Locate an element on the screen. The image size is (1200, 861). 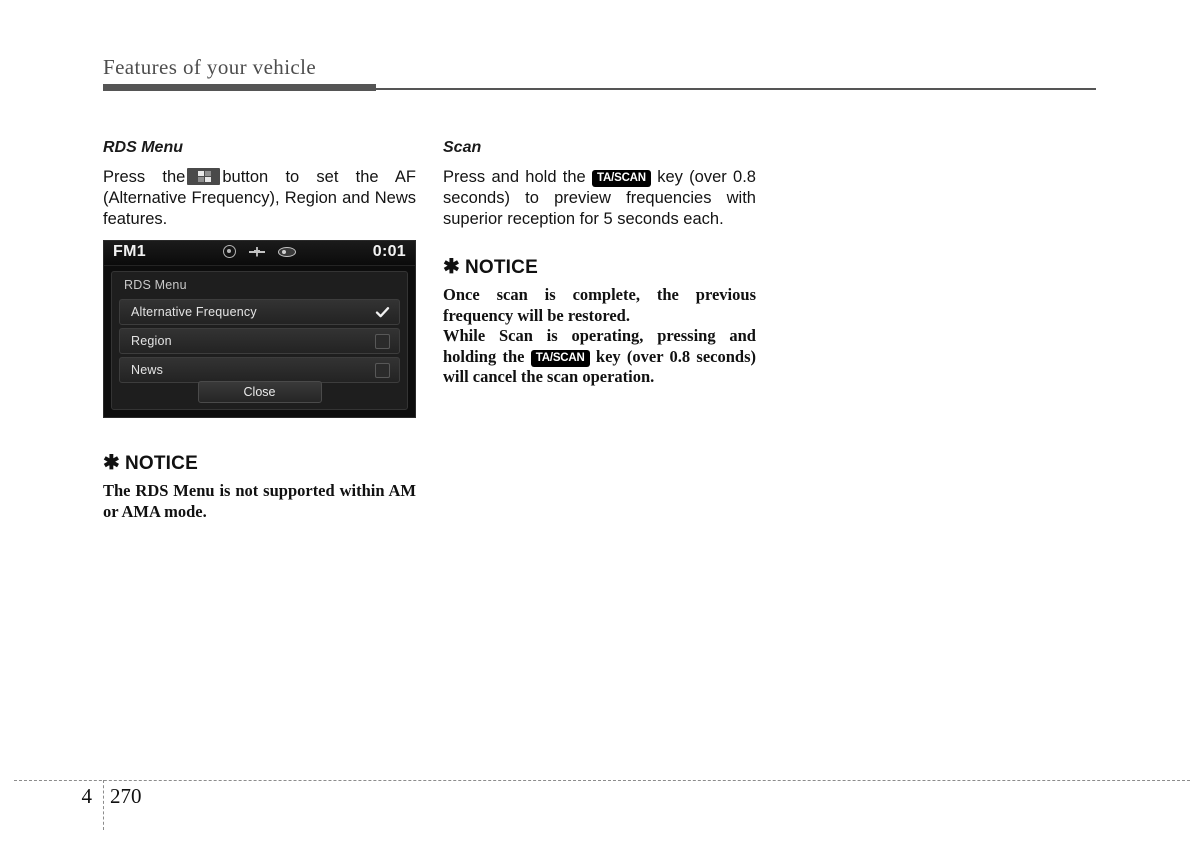
footer-vertical-rule is located at coordinates (103, 805).